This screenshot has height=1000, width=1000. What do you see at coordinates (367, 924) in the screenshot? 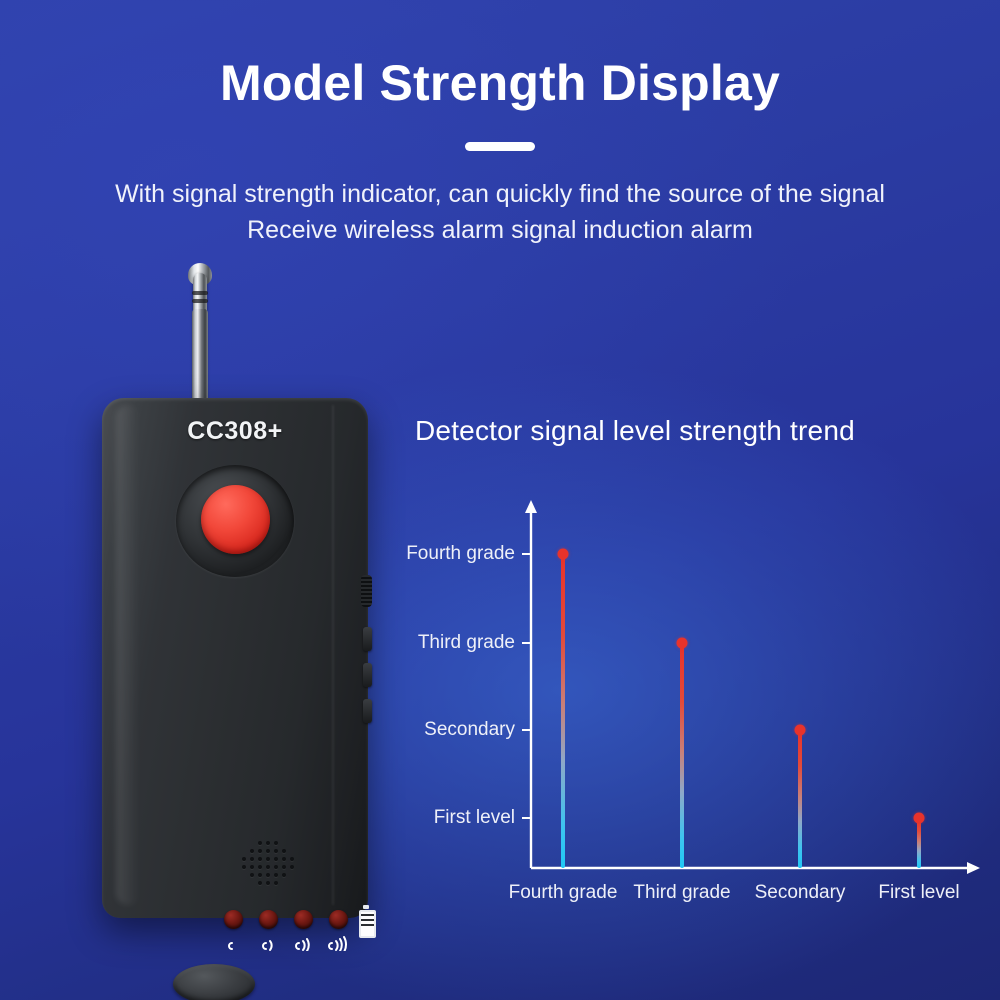
I see `battery-icon` at bounding box center [367, 924].